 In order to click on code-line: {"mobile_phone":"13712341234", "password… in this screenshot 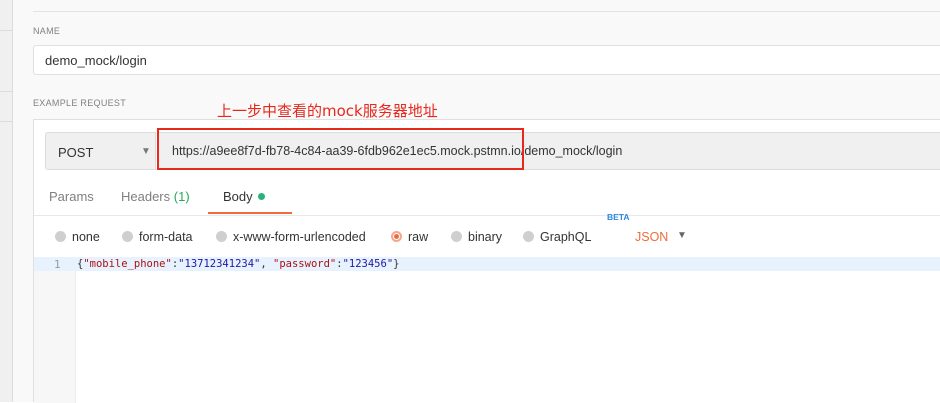, I will do `click(238, 264)`.